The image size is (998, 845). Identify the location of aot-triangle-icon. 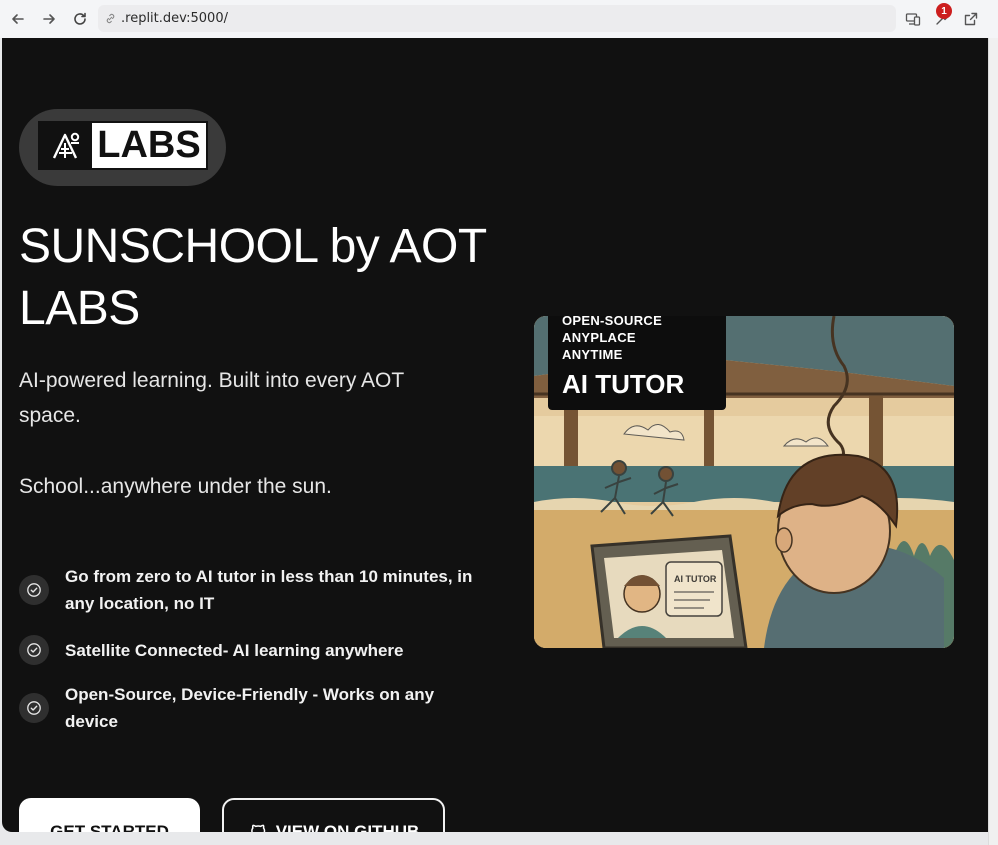
(66, 145).